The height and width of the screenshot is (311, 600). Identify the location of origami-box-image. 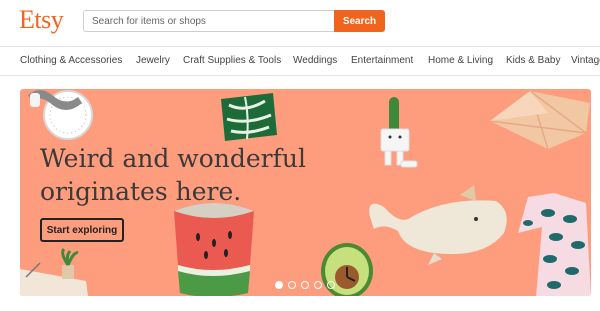
(539, 120).